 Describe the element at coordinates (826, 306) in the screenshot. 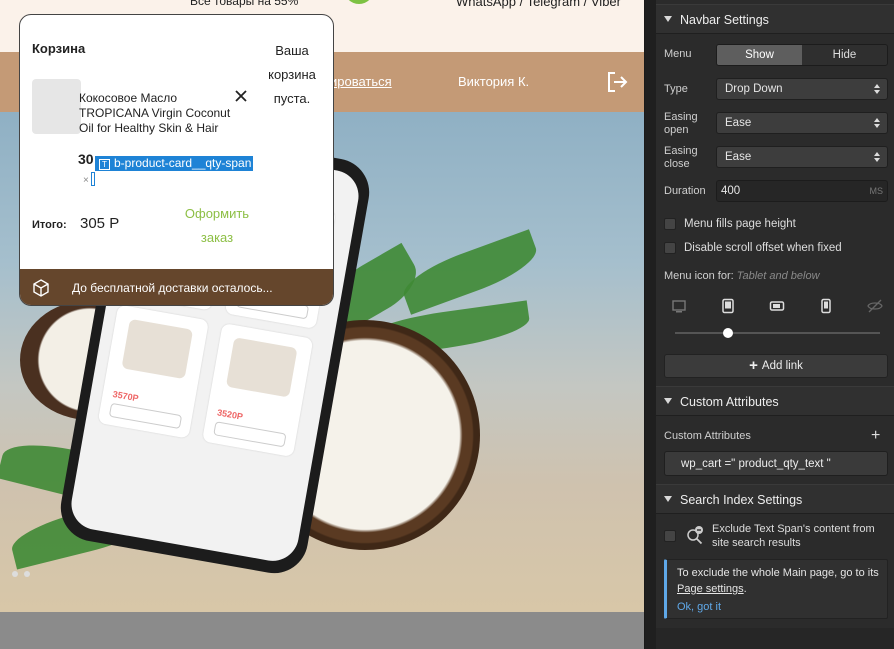

I see `mobile-portrait-icon` at that location.